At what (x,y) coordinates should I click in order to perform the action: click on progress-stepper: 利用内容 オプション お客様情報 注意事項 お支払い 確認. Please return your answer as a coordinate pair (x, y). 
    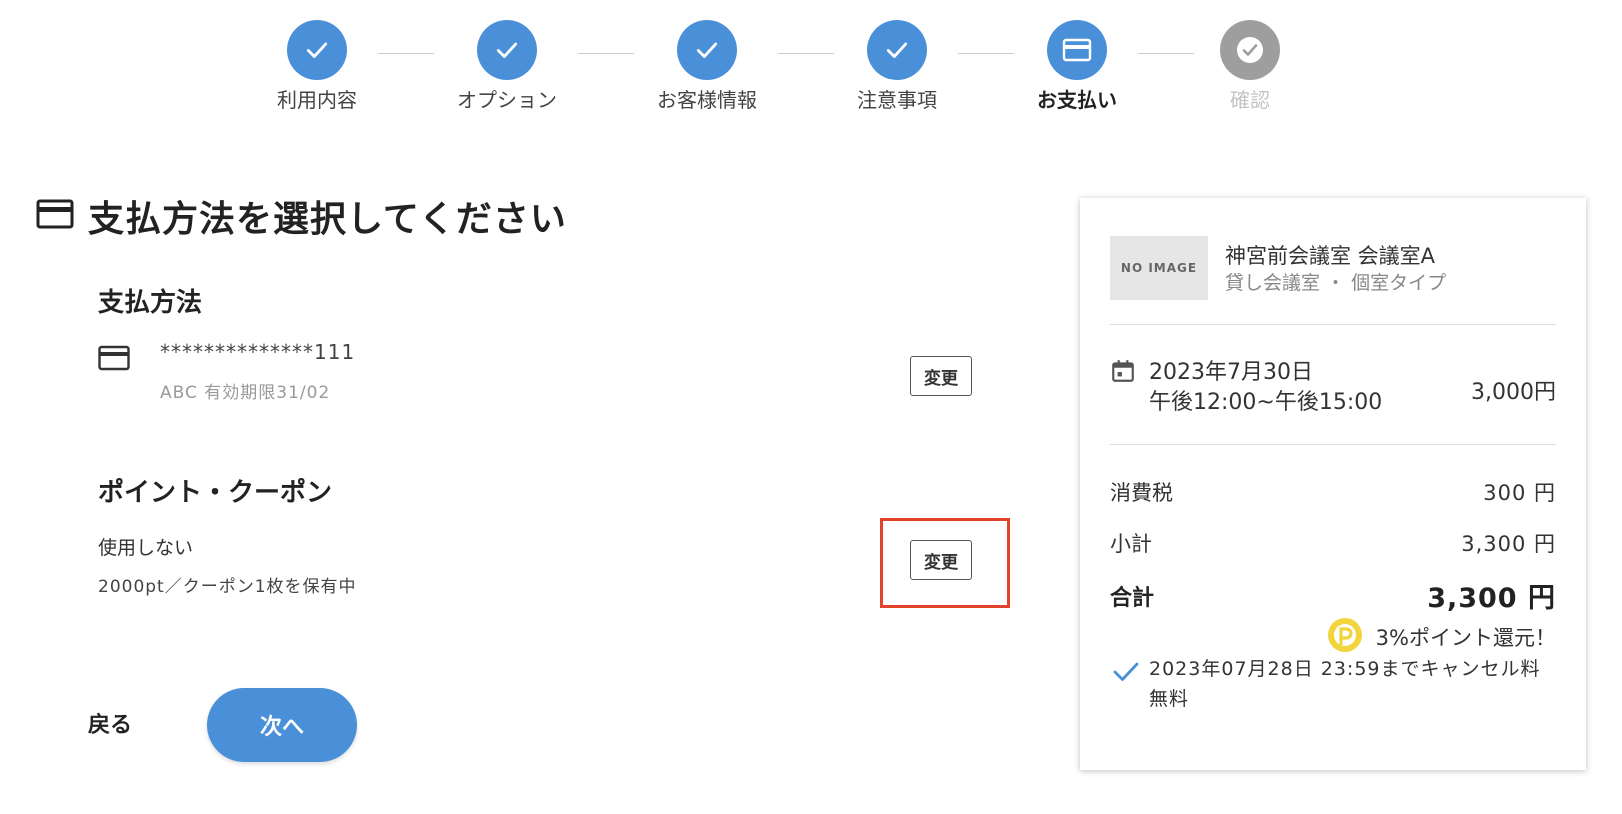
    Looking at the image, I should click on (811, 60).